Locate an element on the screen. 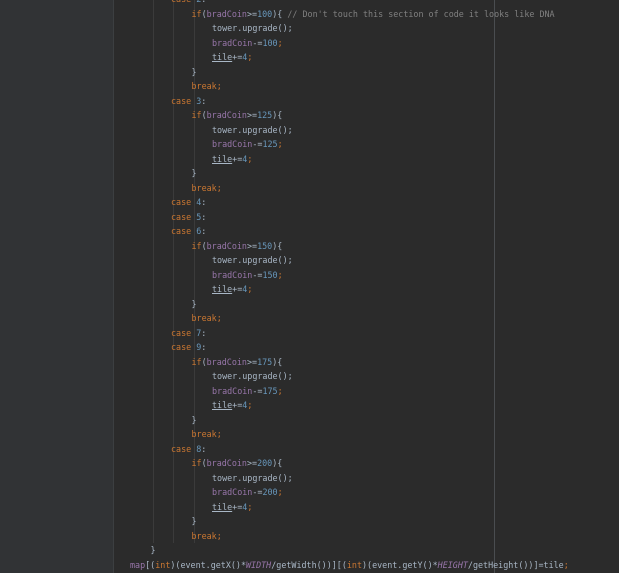 Image resolution: width=619 pixels, height=573 pixels. code-line: case 9: is located at coordinates (188, 347).